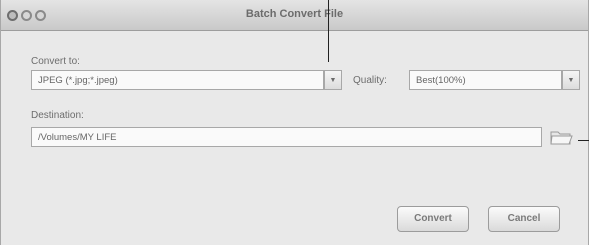  I want to click on convert-format-select: JPEG (*.jpg;*.jpeg), so click(177, 80).